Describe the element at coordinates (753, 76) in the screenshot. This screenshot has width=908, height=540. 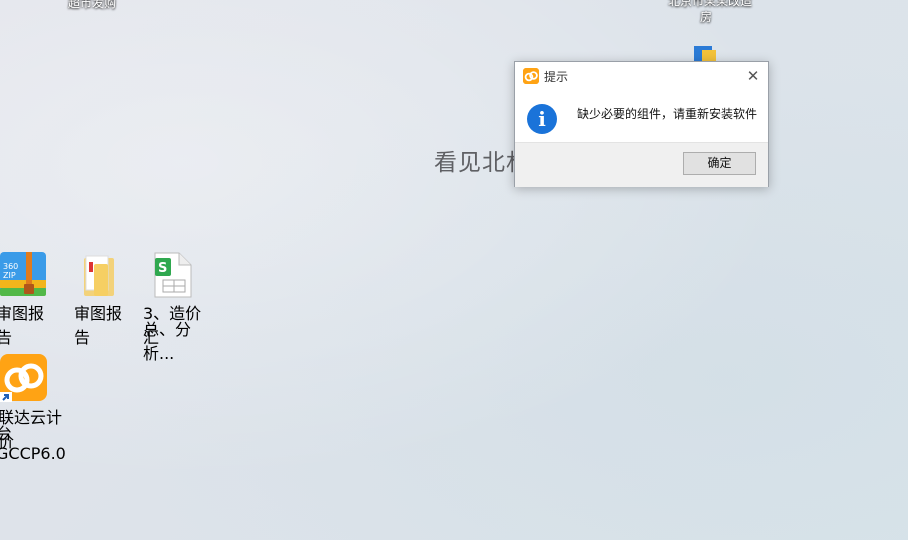
I see `close-icon: ✕` at that location.